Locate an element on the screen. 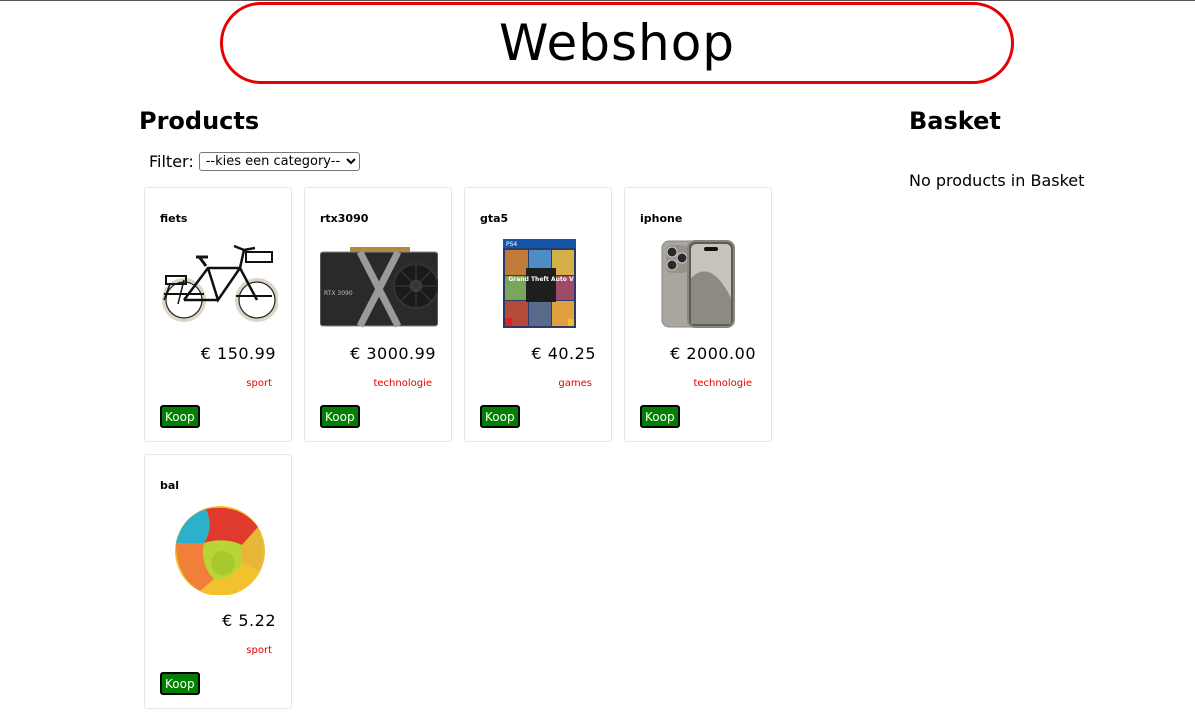 This screenshot has height=727, width=1195. buy-button-rtx3090: Koop is located at coordinates (340, 416).